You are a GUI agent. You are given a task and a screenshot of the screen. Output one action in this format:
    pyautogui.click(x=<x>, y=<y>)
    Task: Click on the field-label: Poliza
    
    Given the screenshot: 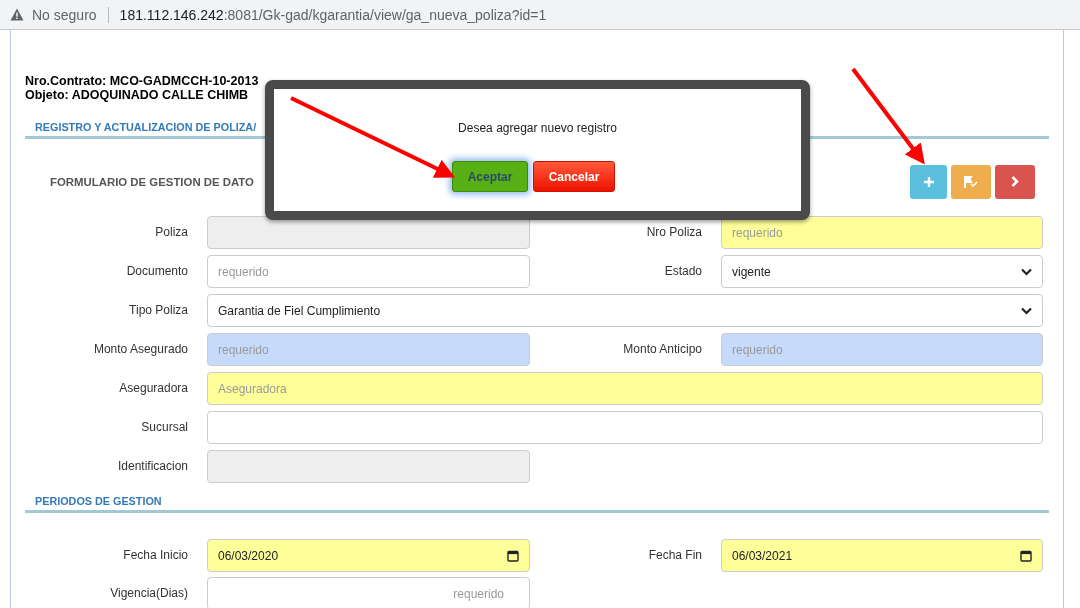 What is the action you would take?
    pyautogui.click(x=171, y=232)
    